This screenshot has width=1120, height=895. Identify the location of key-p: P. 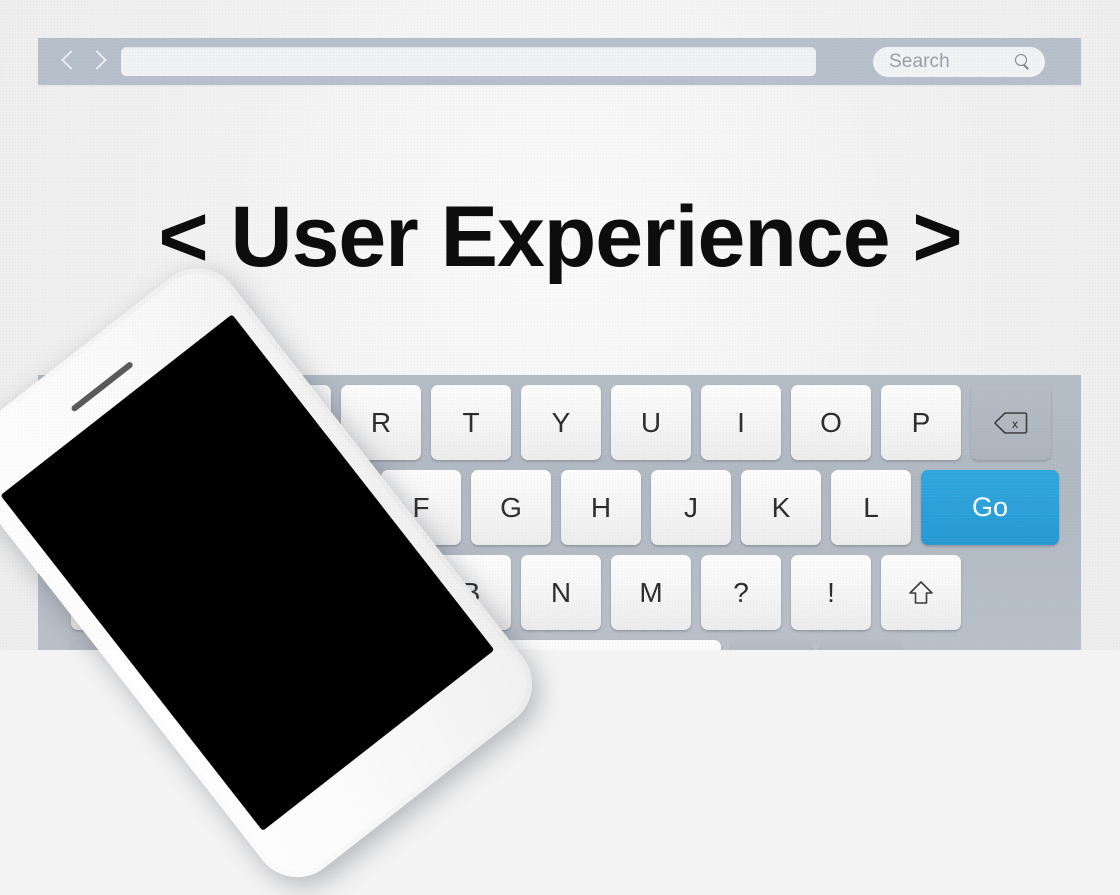
(921, 422).